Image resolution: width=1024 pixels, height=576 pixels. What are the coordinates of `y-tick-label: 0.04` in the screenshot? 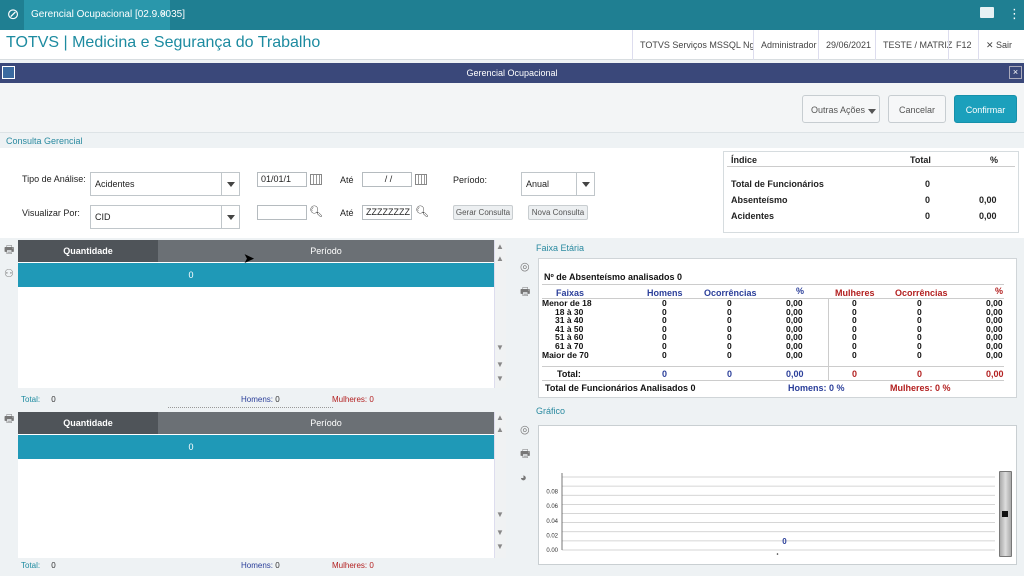 It's located at (552, 522).